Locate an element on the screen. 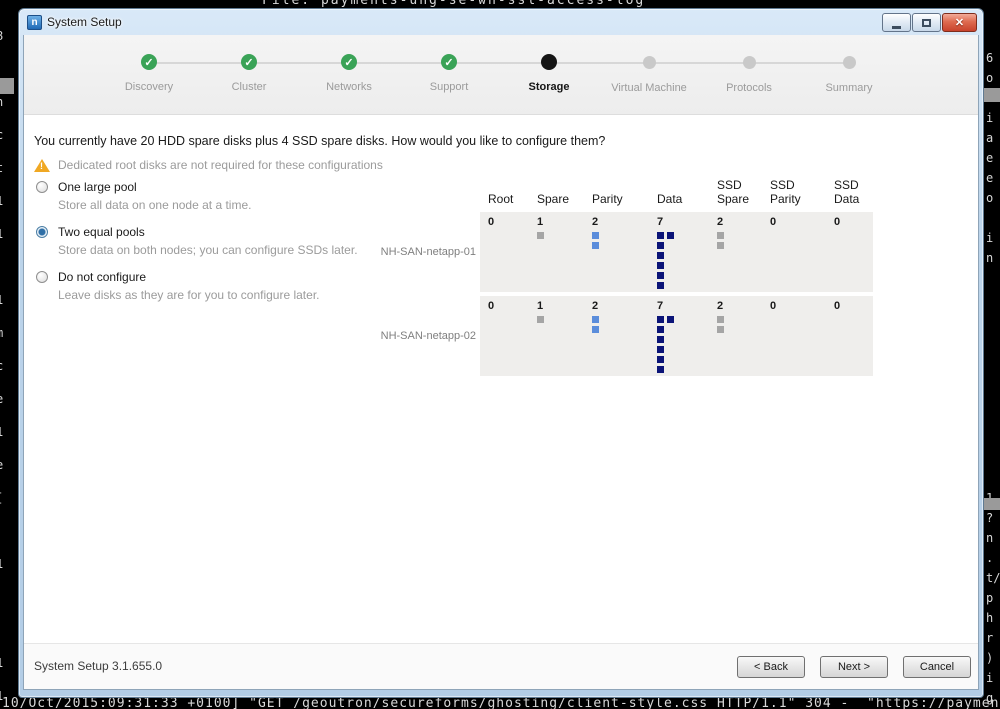  disk-cell: 1 is located at coordinates (556, 252).